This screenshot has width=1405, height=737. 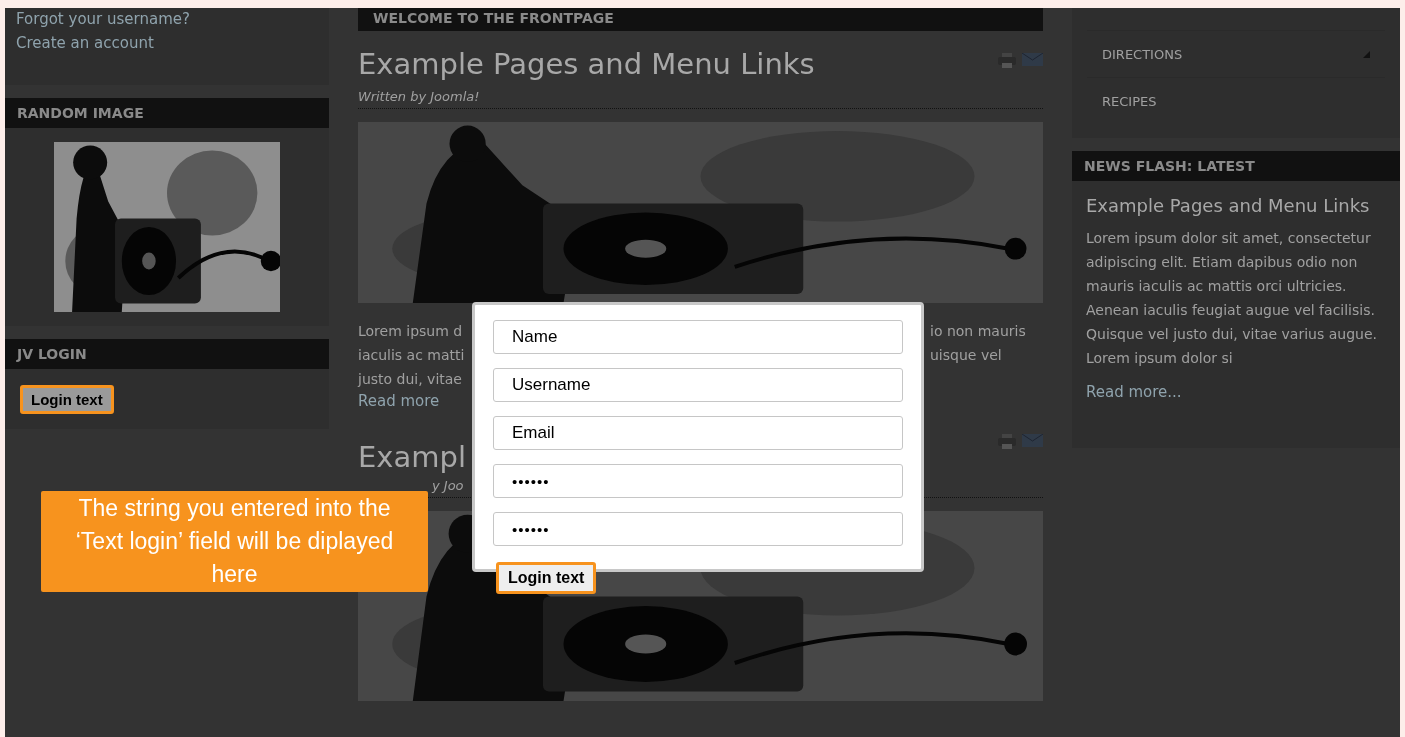 I want to click on annotation-callout: The string you entered into the ‘Text login’ field will be diplayed here, so click(x=234, y=541).